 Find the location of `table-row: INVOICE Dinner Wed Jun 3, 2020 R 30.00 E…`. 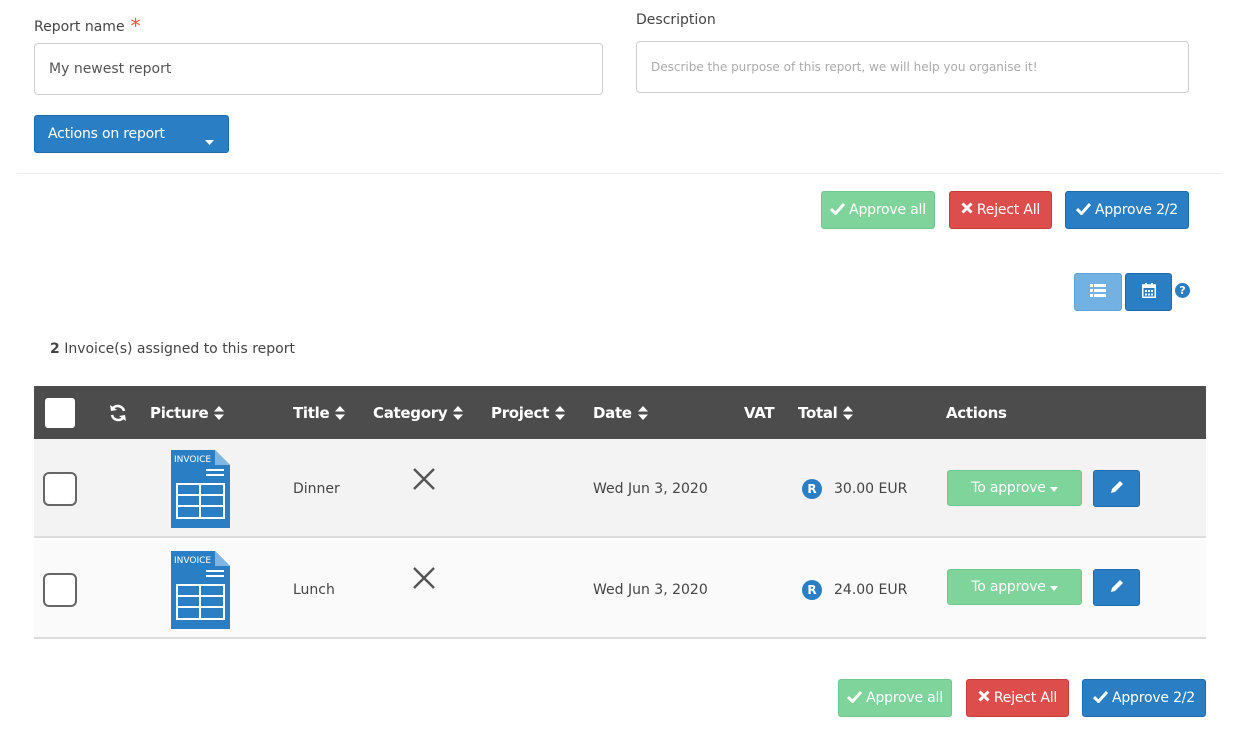

table-row: INVOICE Dinner Wed Jun 3, 2020 R 30.00 E… is located at coordinates (620, 488).